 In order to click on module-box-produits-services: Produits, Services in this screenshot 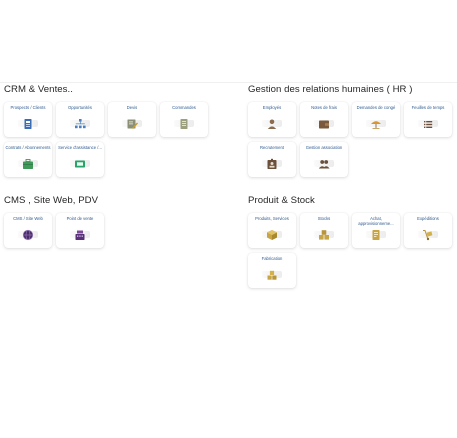, I will do `click(272, 230)`.